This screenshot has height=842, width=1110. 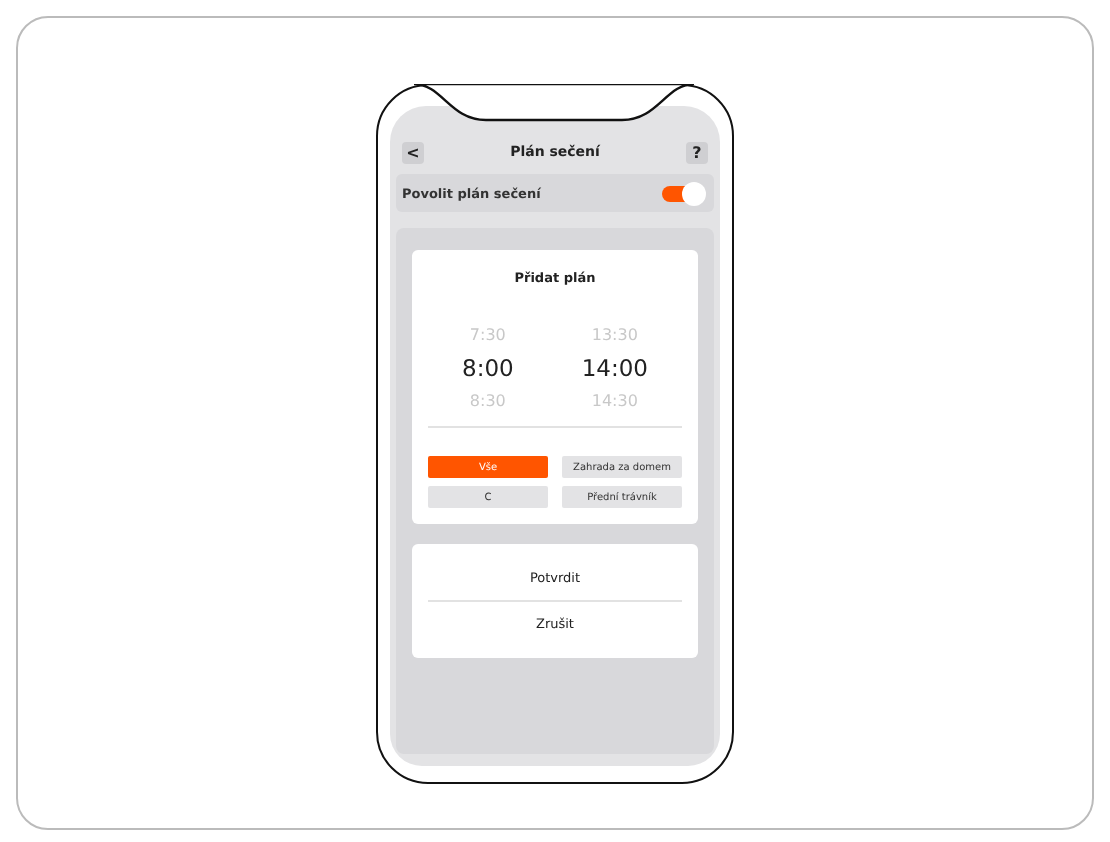 I want to click on help-button: ?, so click(x=697, y=152).